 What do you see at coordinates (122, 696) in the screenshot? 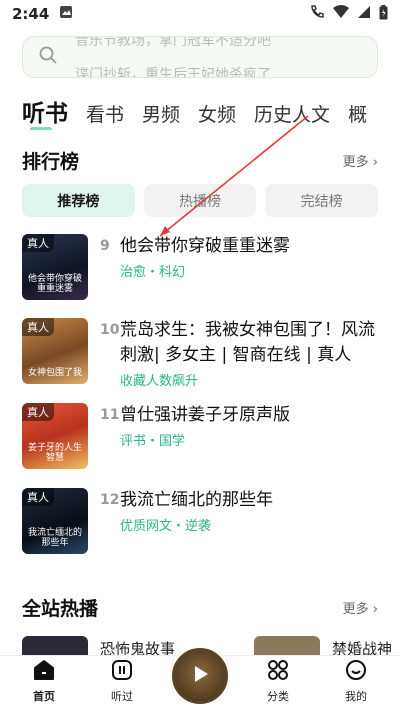
I see `nav-history-label: 听过` at bounding box center [122, 696].